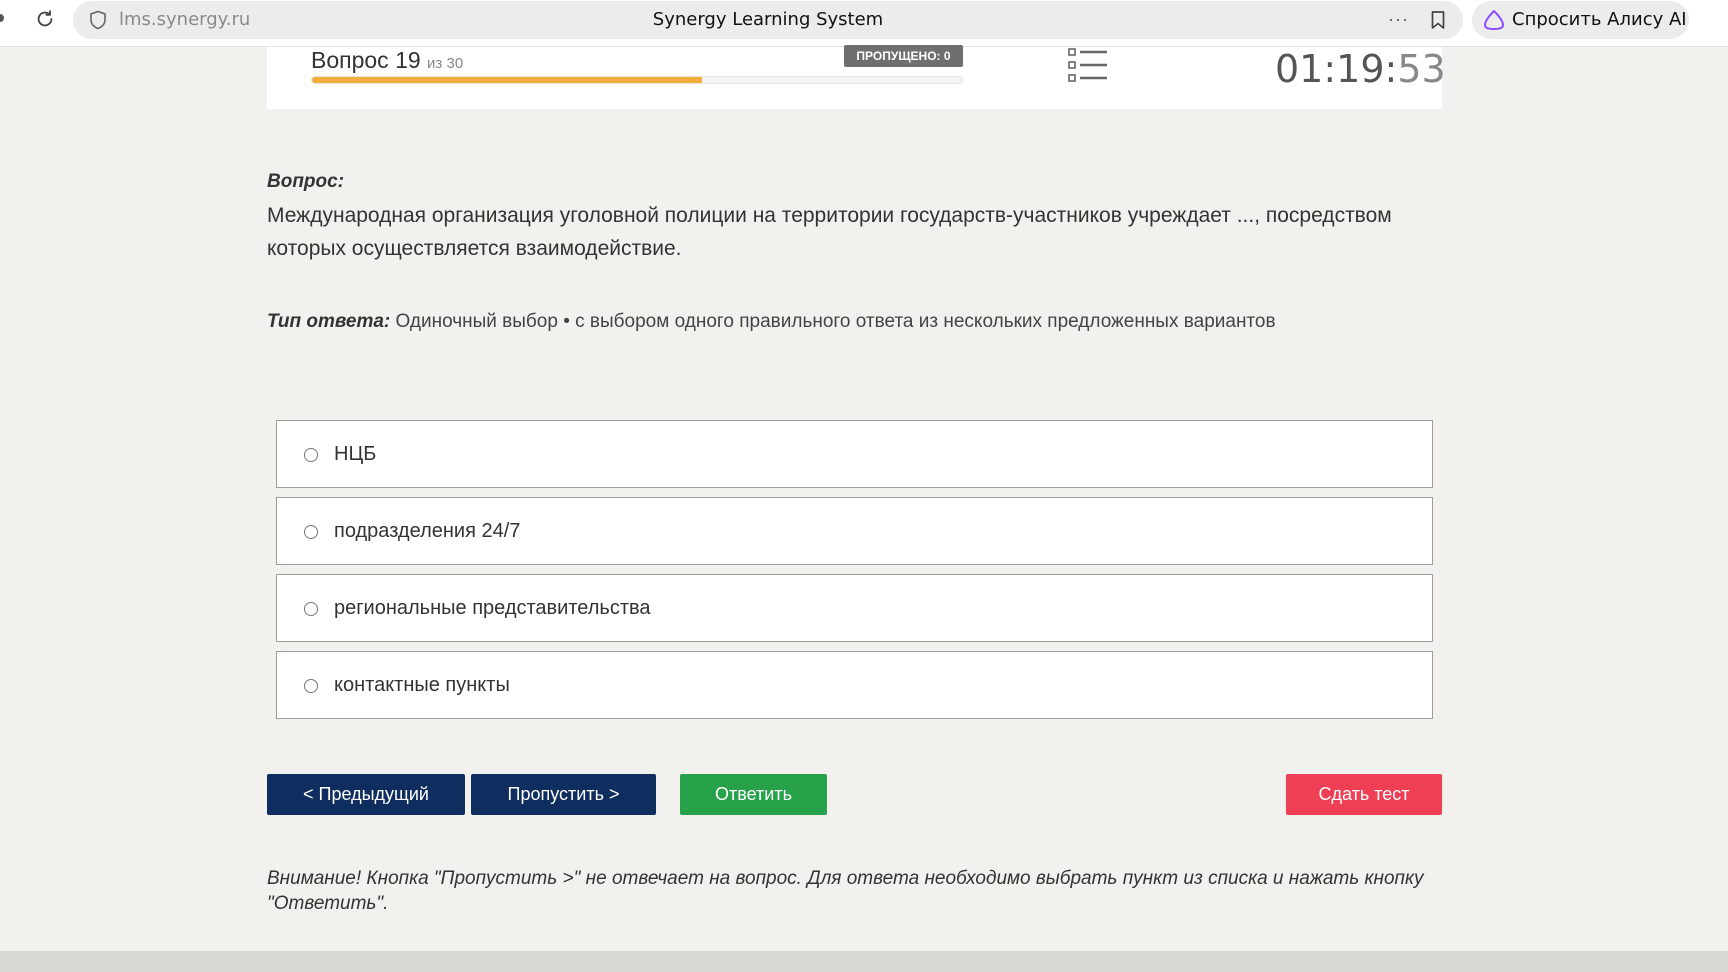  I want to click on alice-icon, so click(1494, 20).